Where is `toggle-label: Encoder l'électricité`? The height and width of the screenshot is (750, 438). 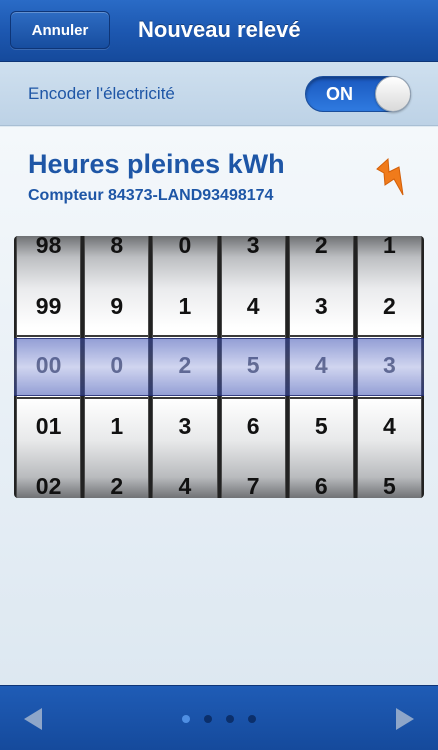 toggle-label: Encoder l'électricité is located at coordinates (101, 93).